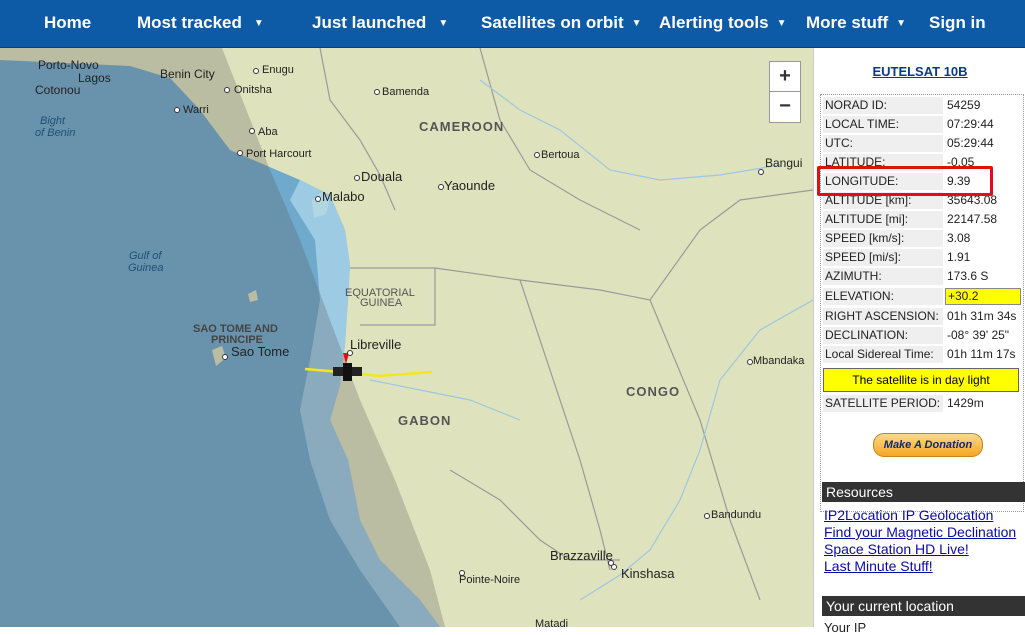  I want to click on resource-link-ip2location: IP2Location IP Geolocation, so click(908, 515).